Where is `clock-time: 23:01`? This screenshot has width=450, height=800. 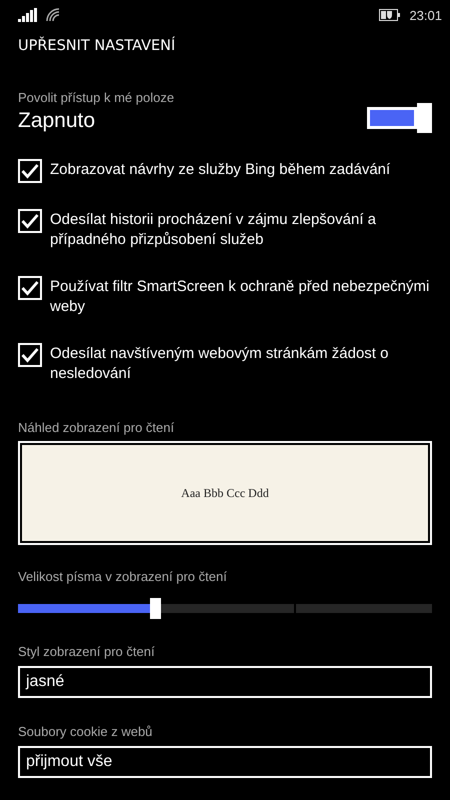 clock-time: 23:01 is located at coordinates (425, 15).